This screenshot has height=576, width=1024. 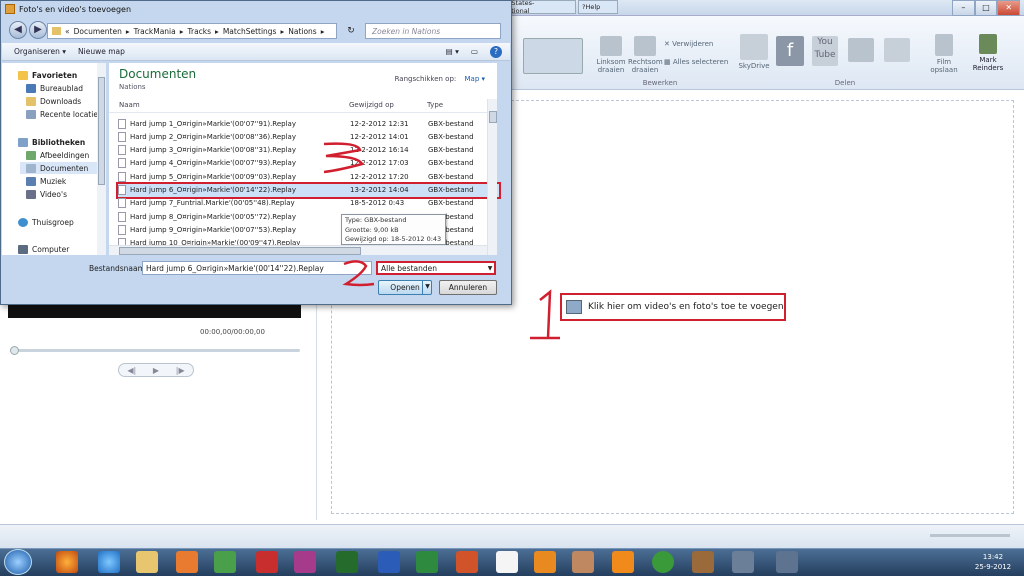 I want to click on arrange-by-dropdown: Map ▾, so click(x=474, y=79).